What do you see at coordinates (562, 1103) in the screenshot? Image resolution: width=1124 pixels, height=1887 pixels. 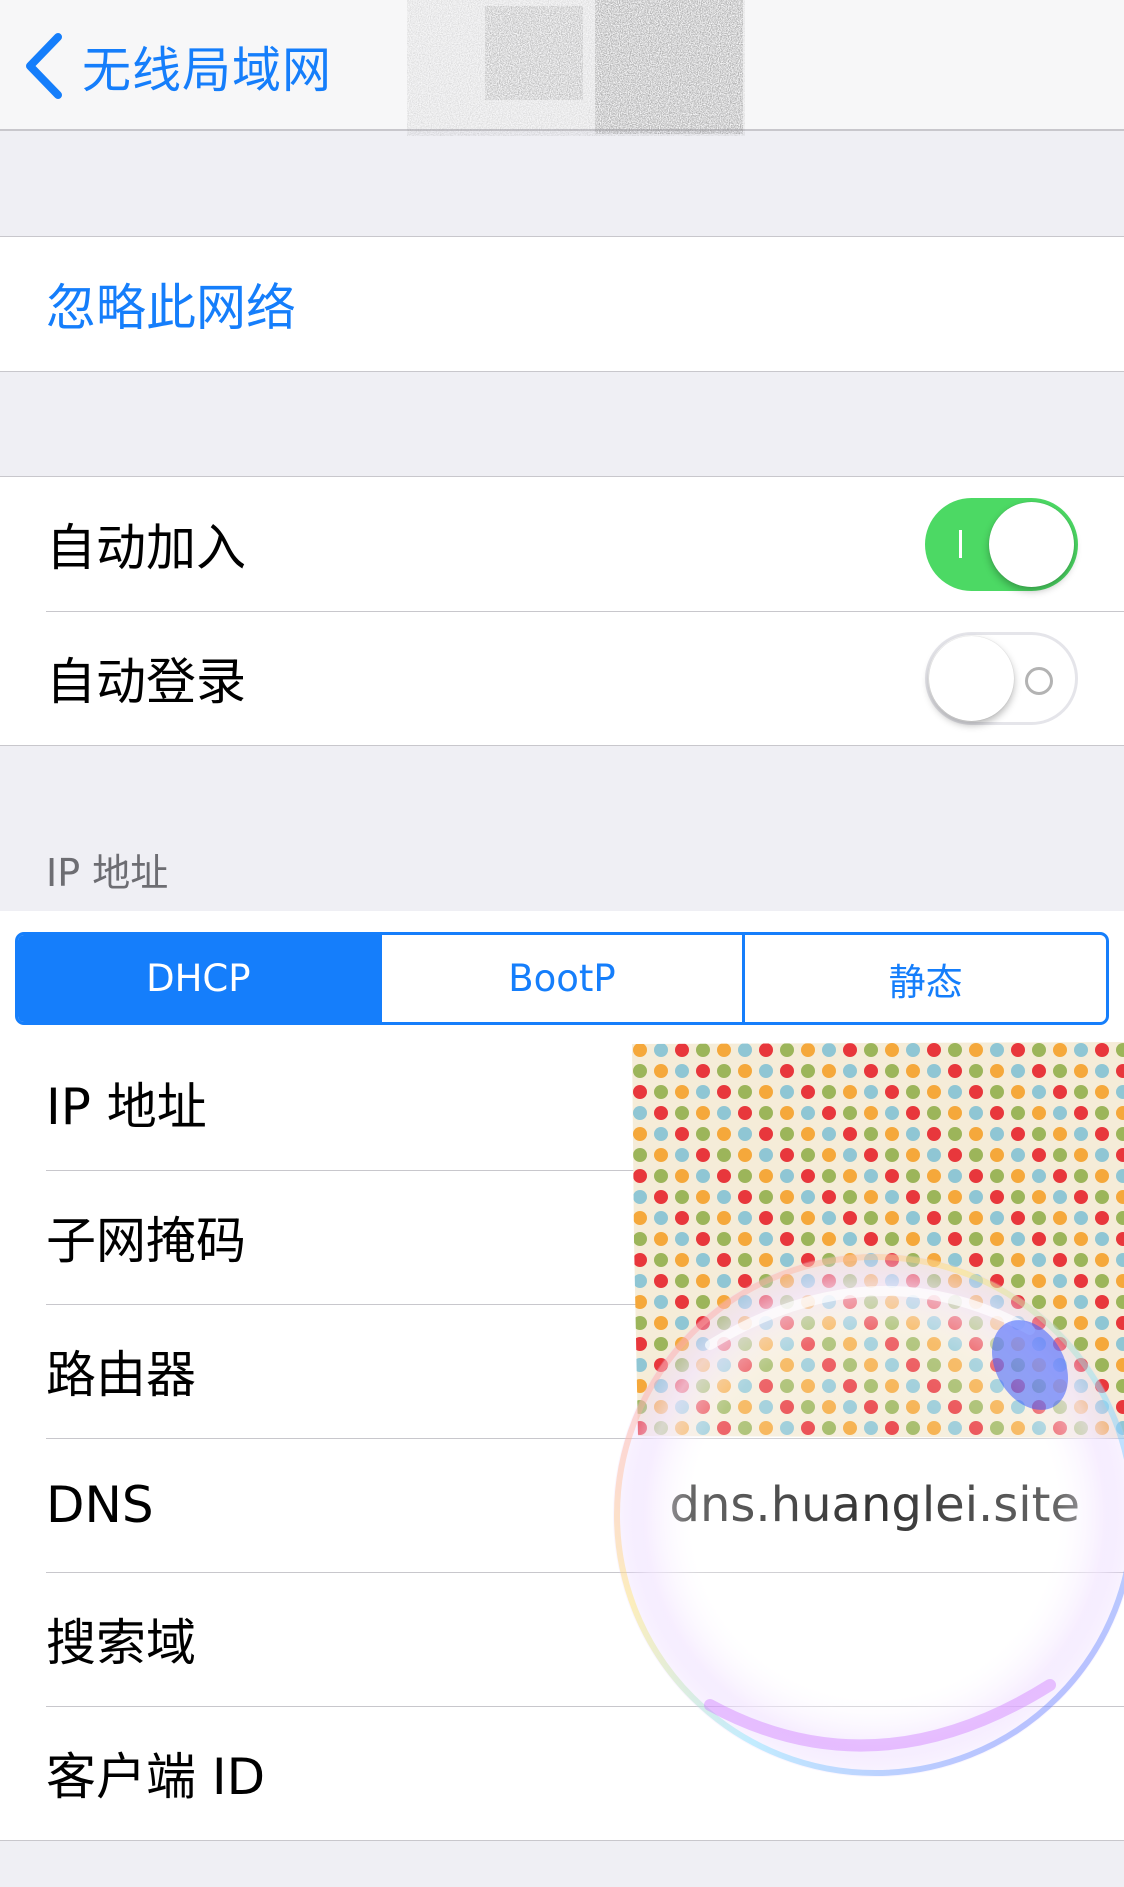 I see `ip-address-row: IP 地址` at bounding box center [562, 1103].